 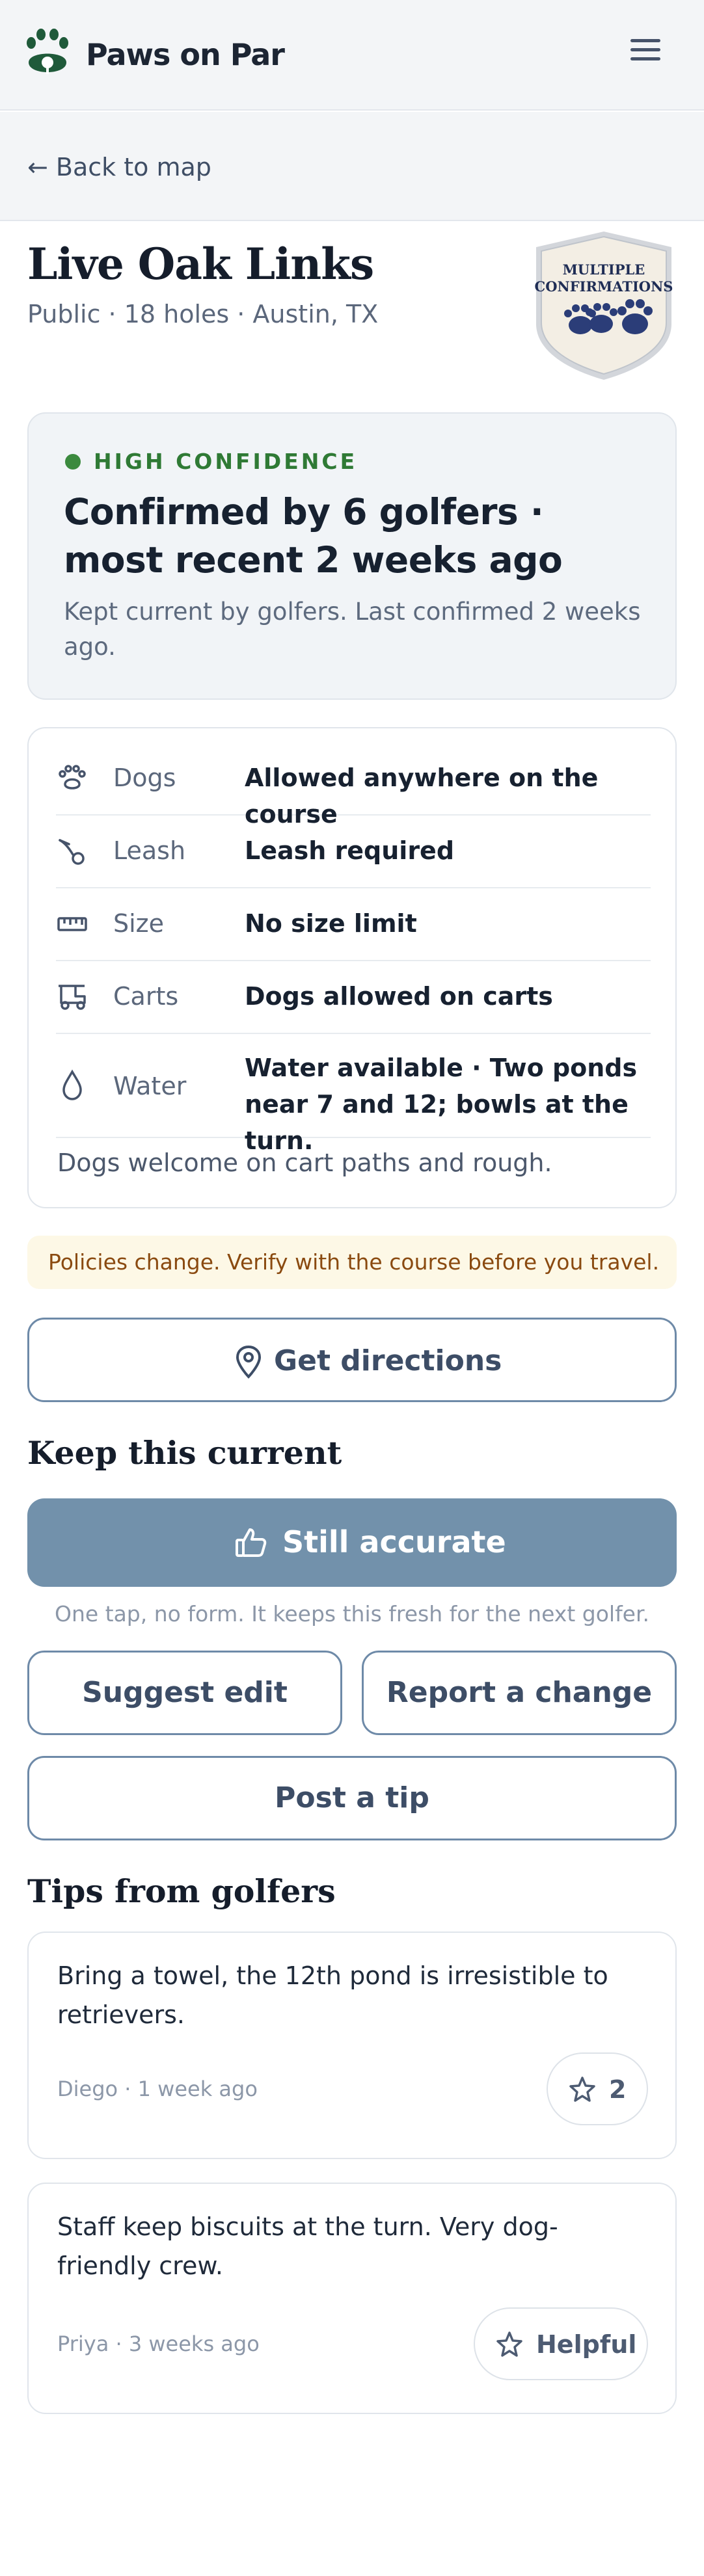 What do you see at coordinates (72, 997) in the screenshot?
I see `golf-cart-icon` at bounding box center [72, 997].